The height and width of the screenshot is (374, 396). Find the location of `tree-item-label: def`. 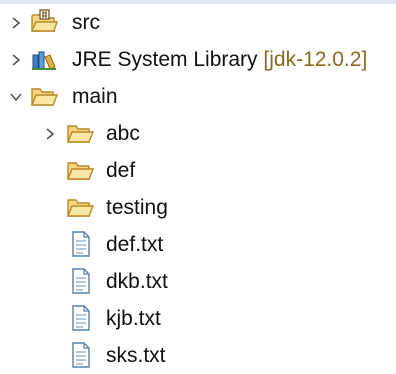

tree-item-label: def is located at coordinates (121, 170).